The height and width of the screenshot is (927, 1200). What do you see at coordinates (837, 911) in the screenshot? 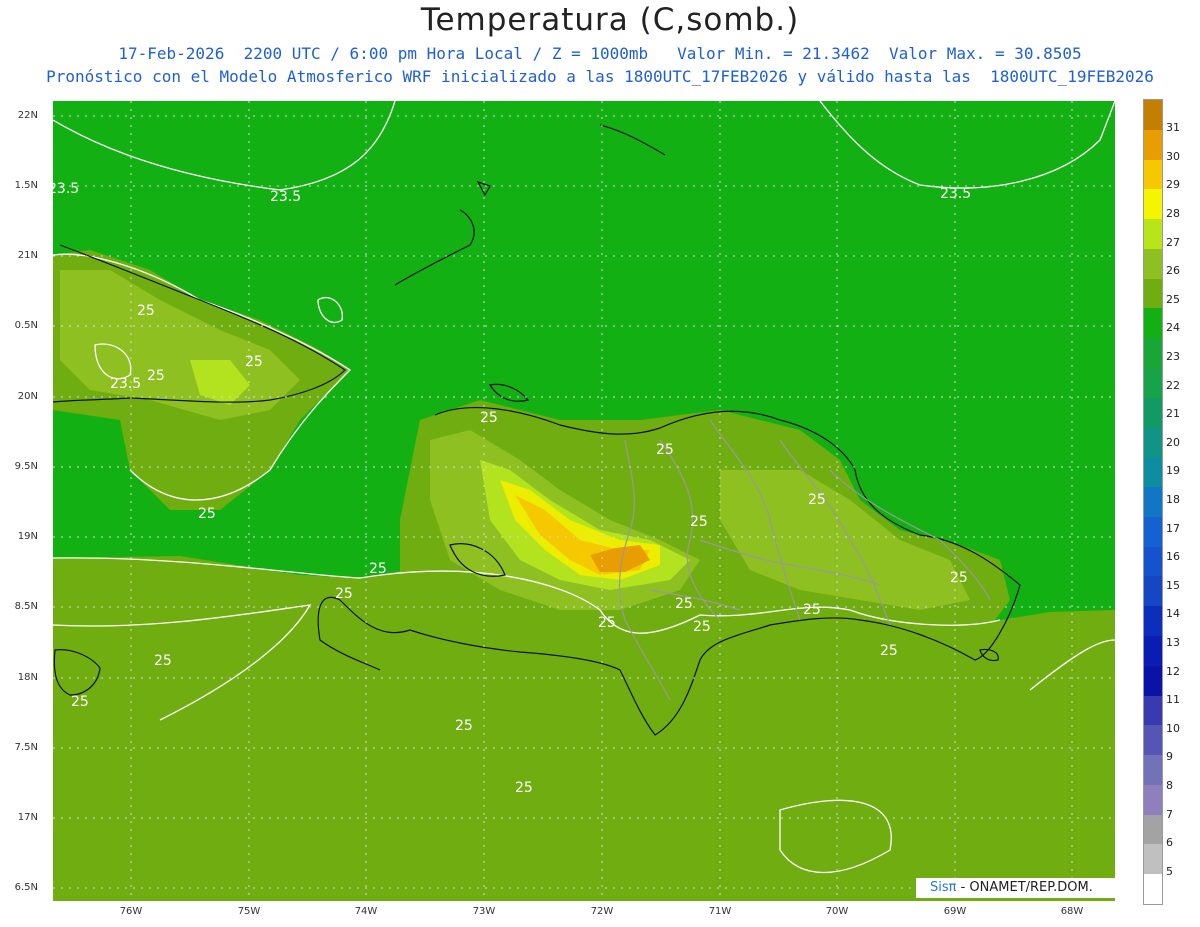
I see `lon-tick: 70W` at bounding box center [837, 911].